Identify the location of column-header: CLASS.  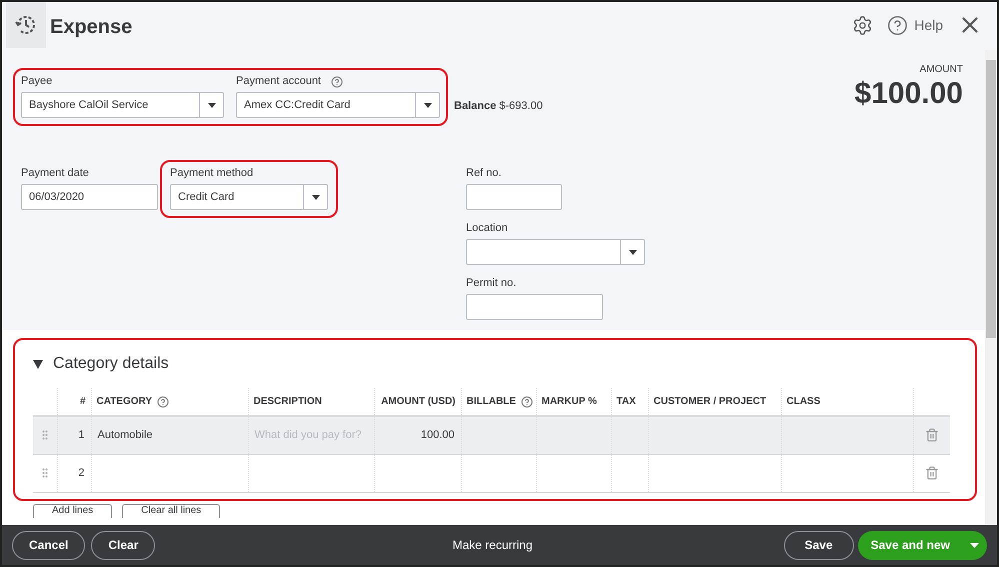
(847, 402).